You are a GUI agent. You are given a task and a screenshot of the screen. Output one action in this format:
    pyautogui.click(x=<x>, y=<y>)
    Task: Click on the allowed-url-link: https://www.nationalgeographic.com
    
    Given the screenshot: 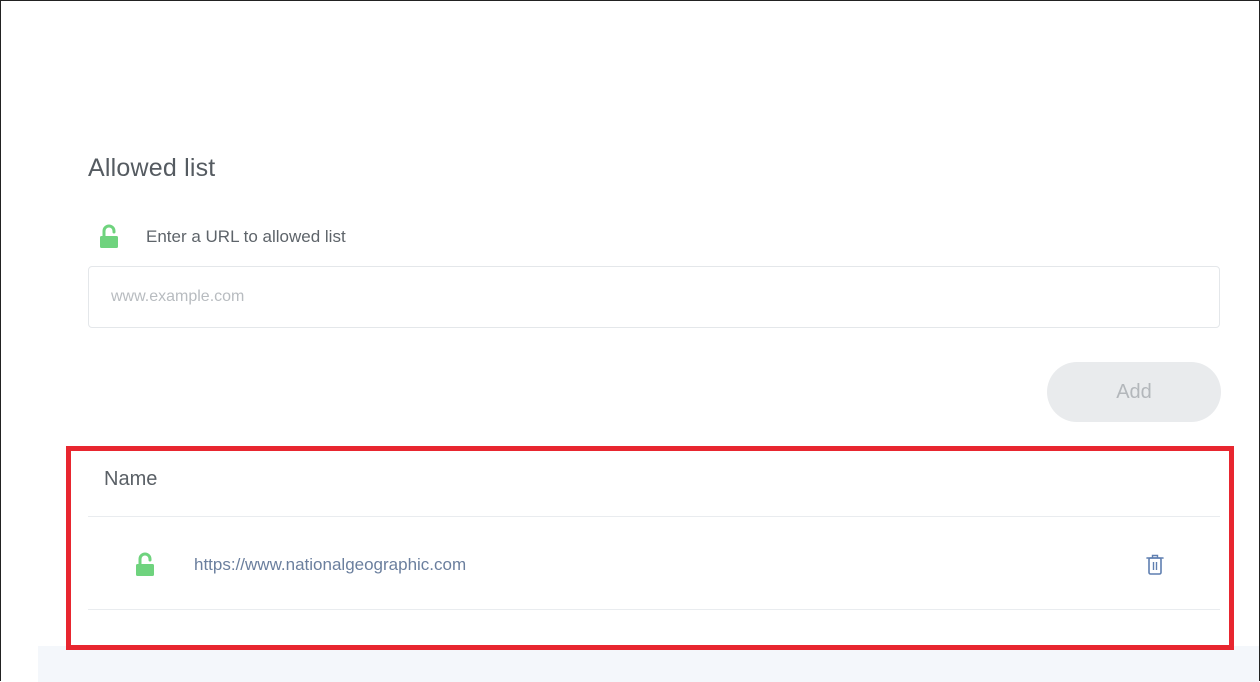 What is the action you would take?
    pyautogui.click(x=330, y=565)
    